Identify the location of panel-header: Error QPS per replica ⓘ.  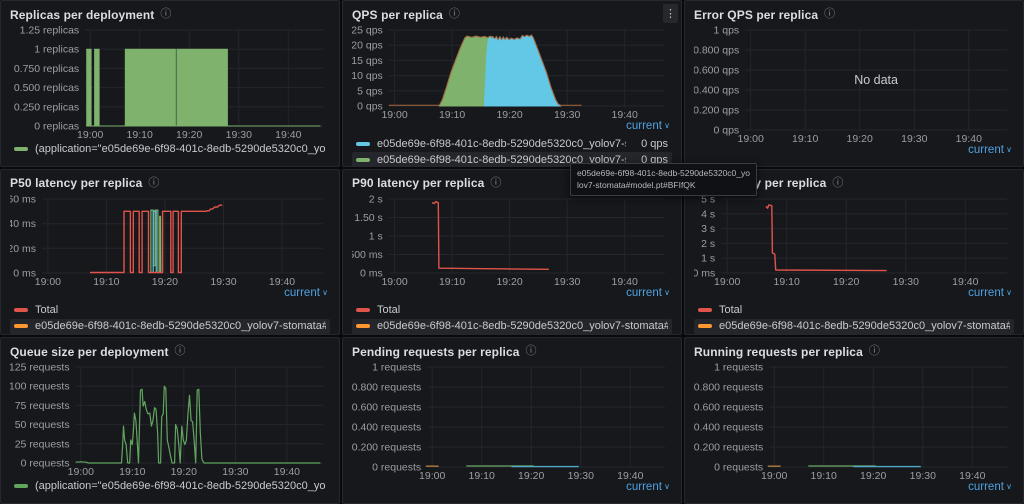
(854, 14).